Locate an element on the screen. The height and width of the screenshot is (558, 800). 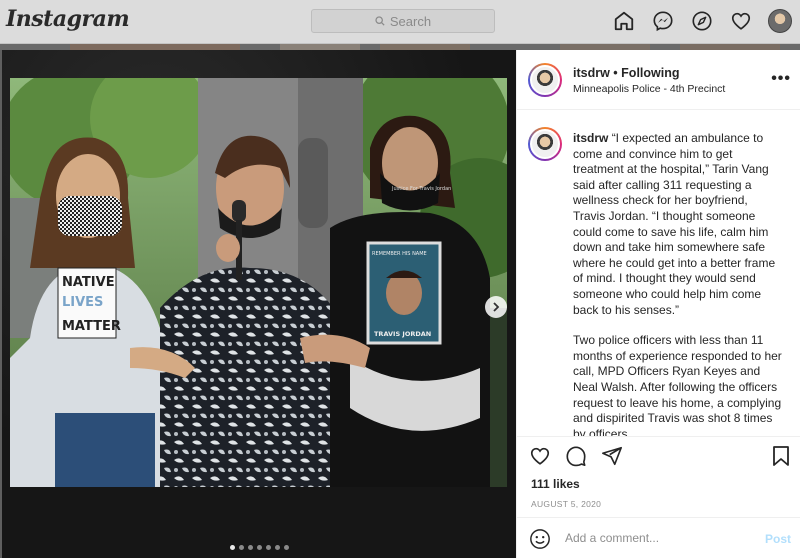
post-location: Minneapolis Police - 4th Precinct is located at coordinates (649, 89).